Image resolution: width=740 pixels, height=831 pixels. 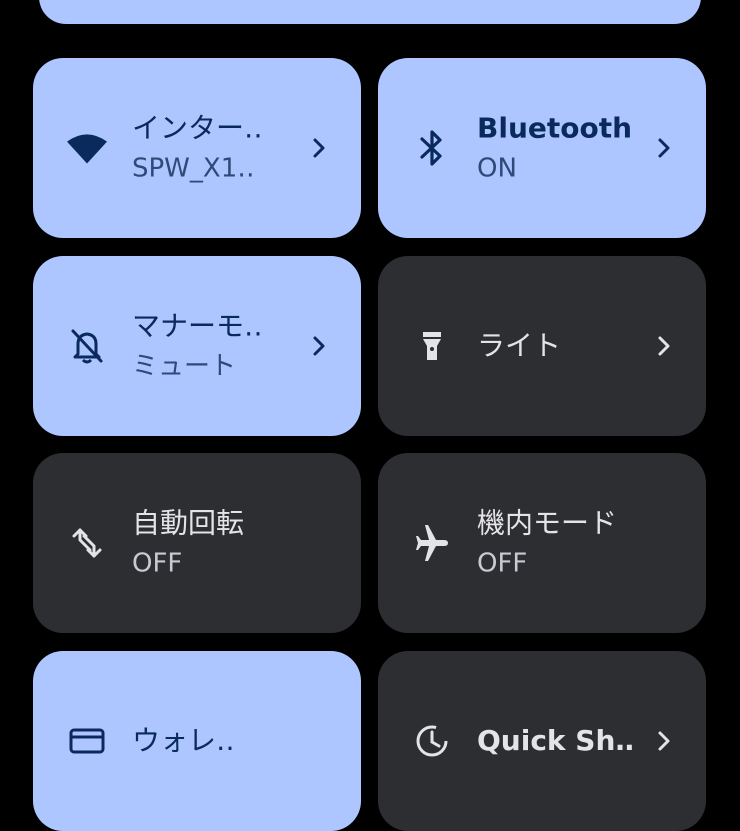 I want to click on quick-share-icon, so click(x=432, y=741).